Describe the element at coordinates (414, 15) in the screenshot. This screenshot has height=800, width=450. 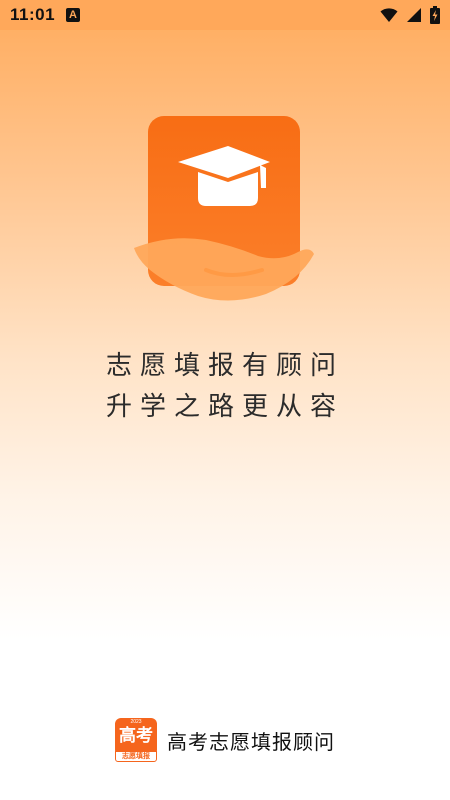
I see `cell-signal-icon` at that location.